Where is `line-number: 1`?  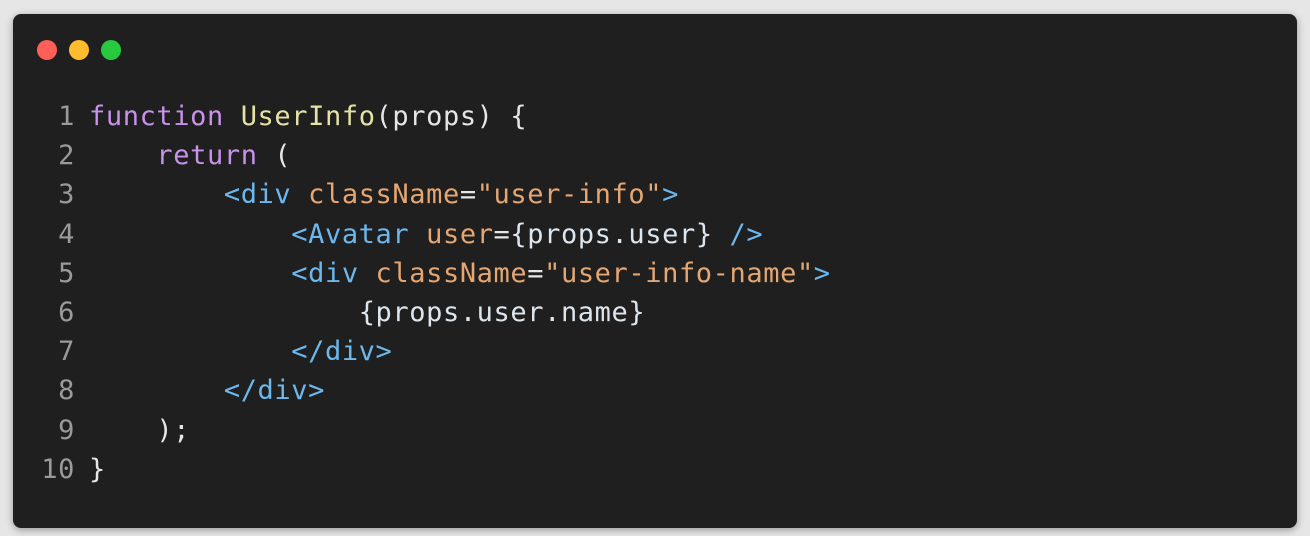 line-number: 1 is located at coordinates (66, 116).